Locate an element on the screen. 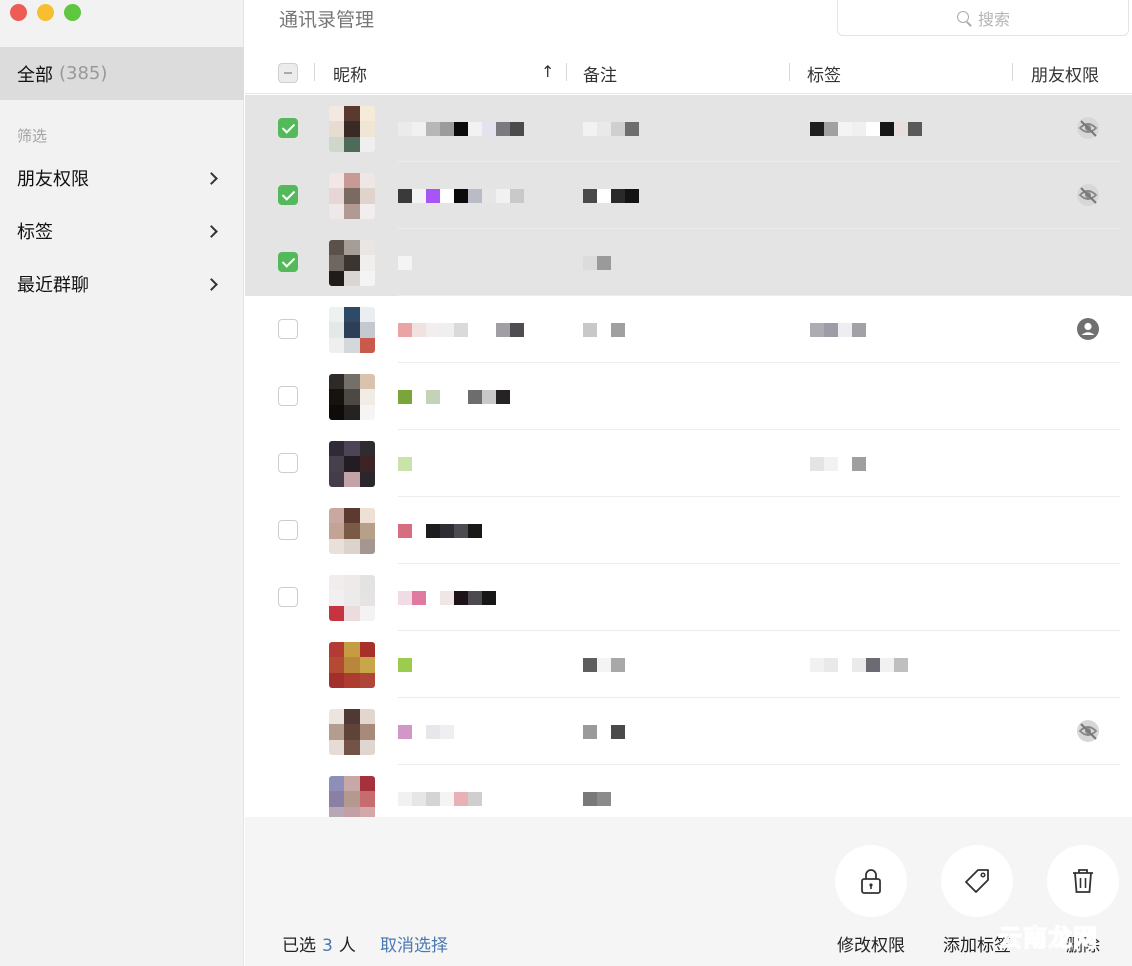 The image size is (1132, 966). sidebar-item-friend-permission: 朋友权限 is located at coordinates (122, 178).